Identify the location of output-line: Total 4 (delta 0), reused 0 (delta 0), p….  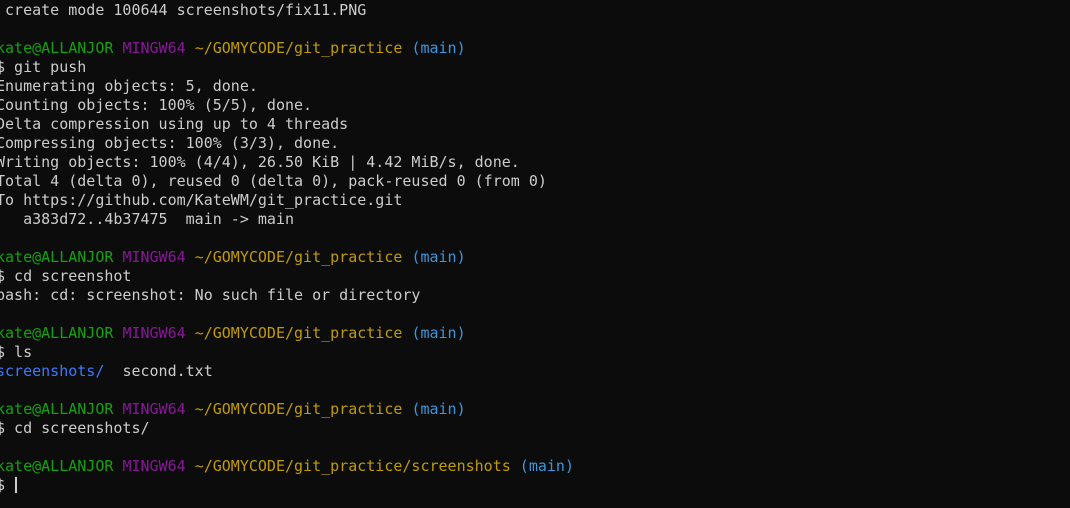
(273, 181).